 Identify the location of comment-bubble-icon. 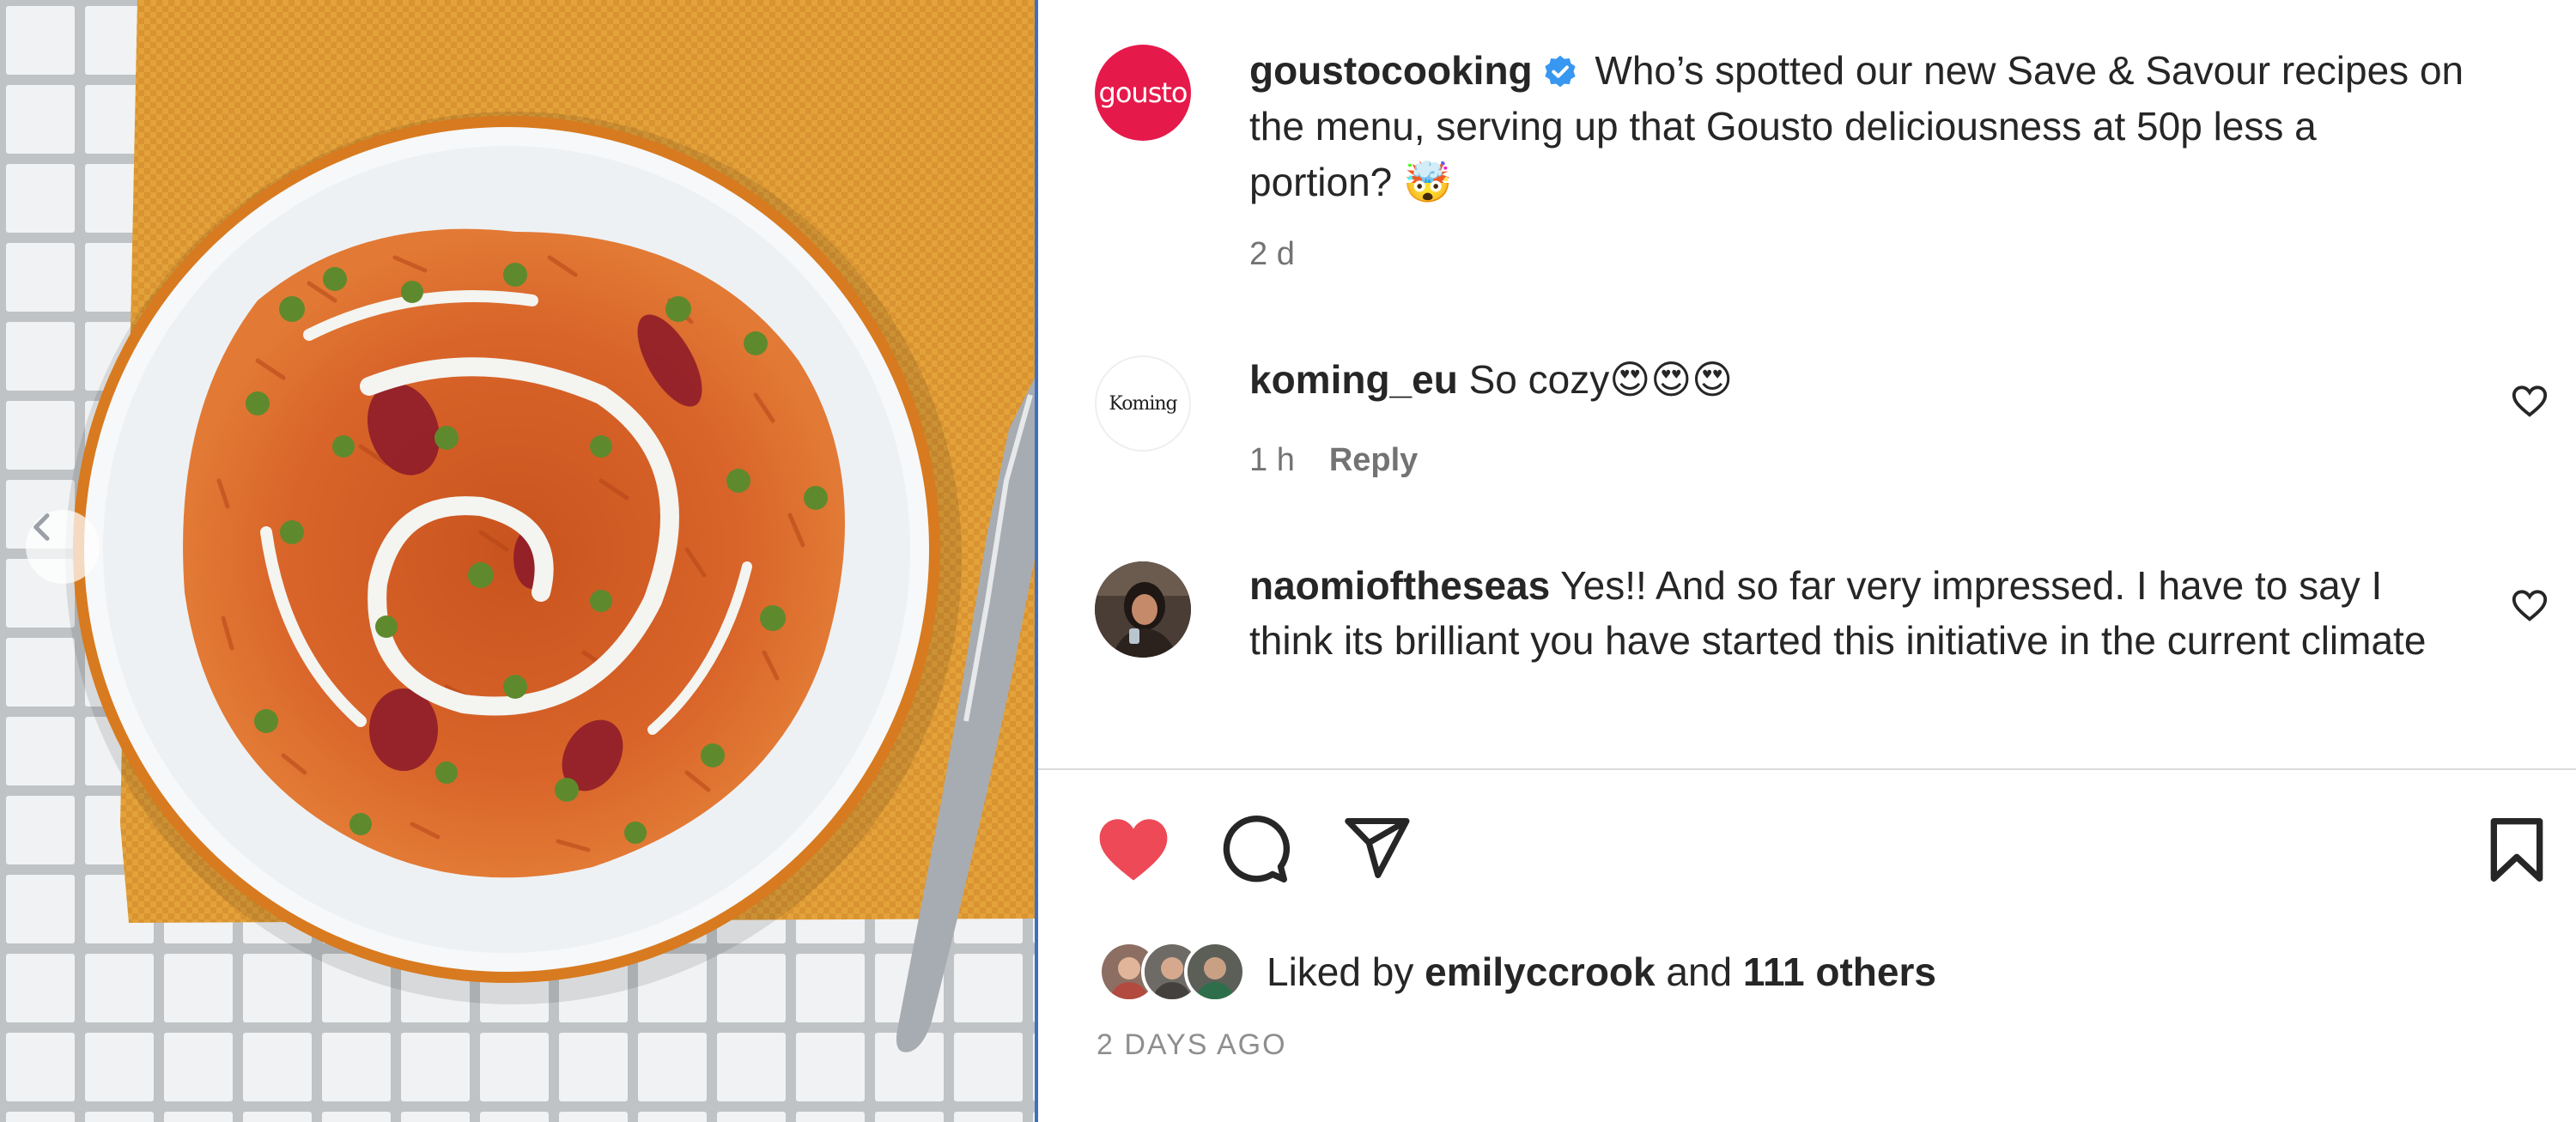
(1254, 850).